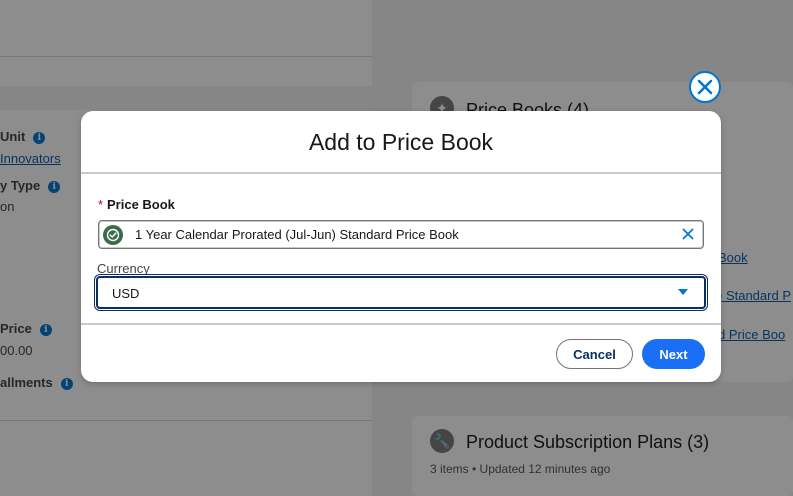  I want to click on clear-icon, so click(688, 234).